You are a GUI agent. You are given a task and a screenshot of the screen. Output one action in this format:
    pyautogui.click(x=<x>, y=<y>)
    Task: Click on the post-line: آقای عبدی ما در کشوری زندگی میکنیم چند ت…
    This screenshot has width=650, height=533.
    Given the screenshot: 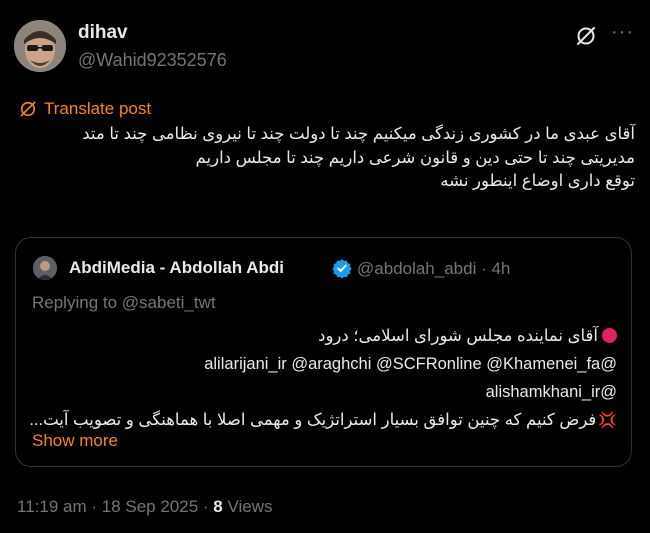 What is the action you would take?
    pyautogui.click(x=358, y=134)
    